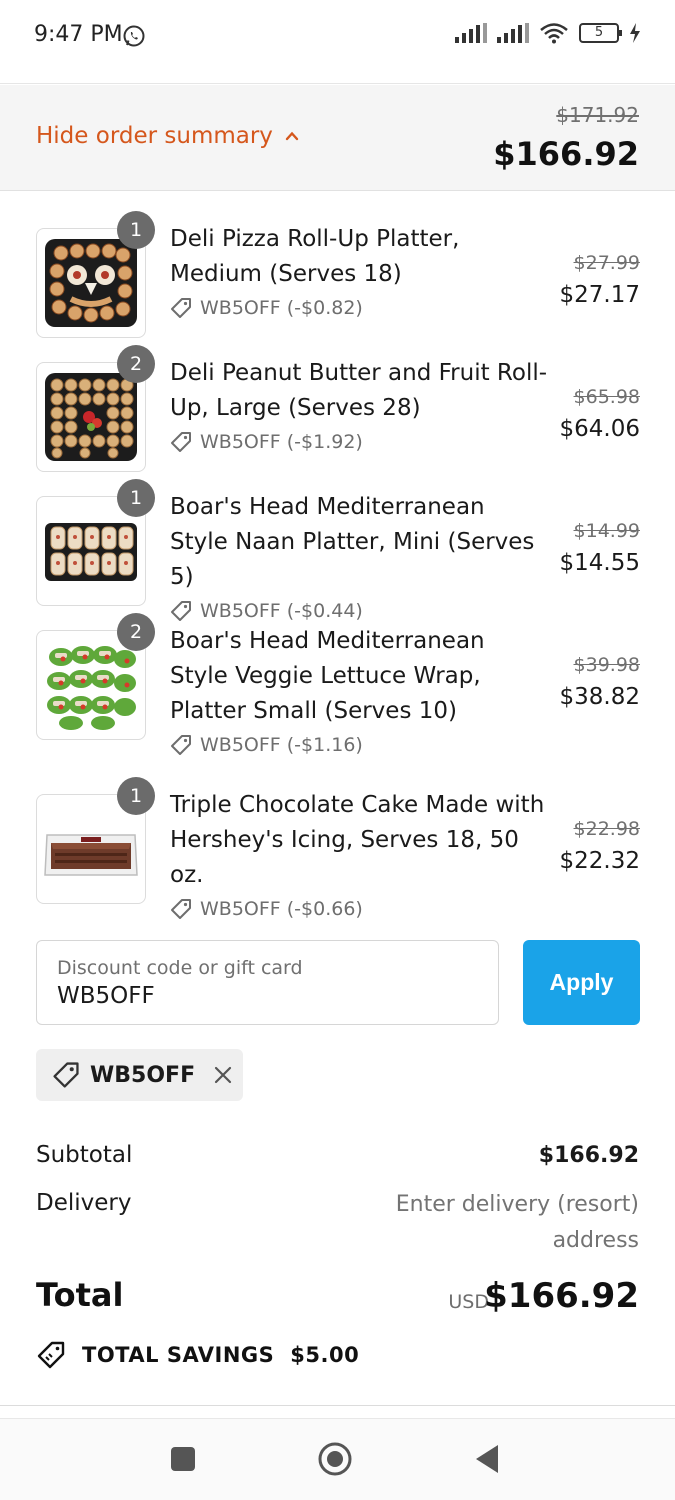 Image resolution: width=675 pixels, height=1500 pixels. I want to click on discount-line: WB5OFF (-$1.16), so click(359, 745).